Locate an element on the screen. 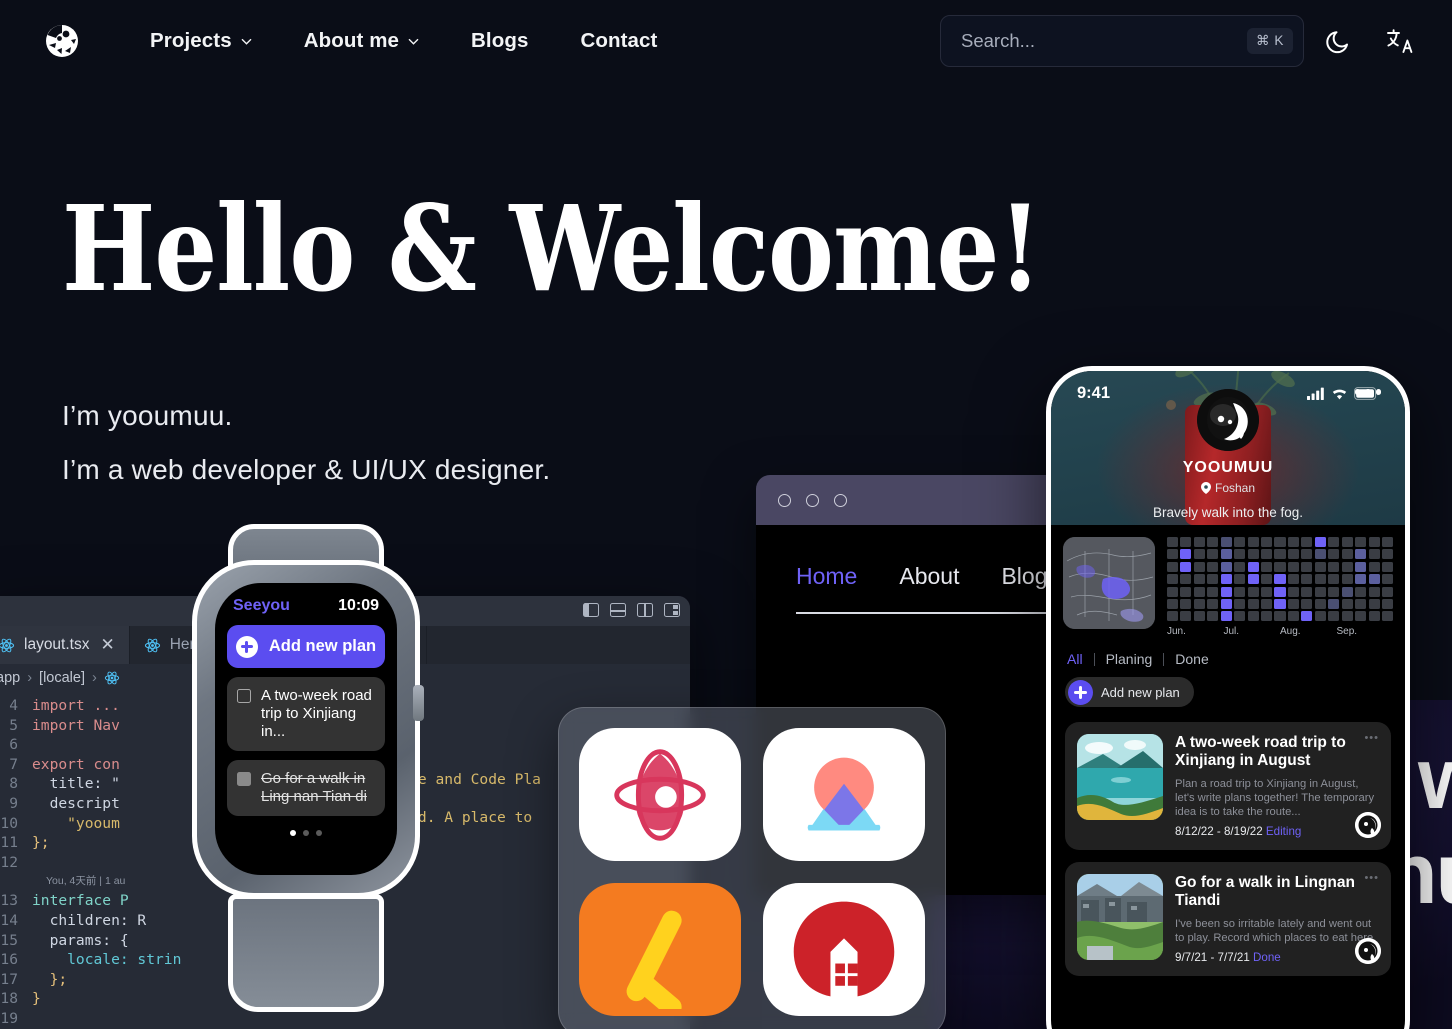  nav-links: Projects About me Blogs Contact is located at coordinates (404, 41).